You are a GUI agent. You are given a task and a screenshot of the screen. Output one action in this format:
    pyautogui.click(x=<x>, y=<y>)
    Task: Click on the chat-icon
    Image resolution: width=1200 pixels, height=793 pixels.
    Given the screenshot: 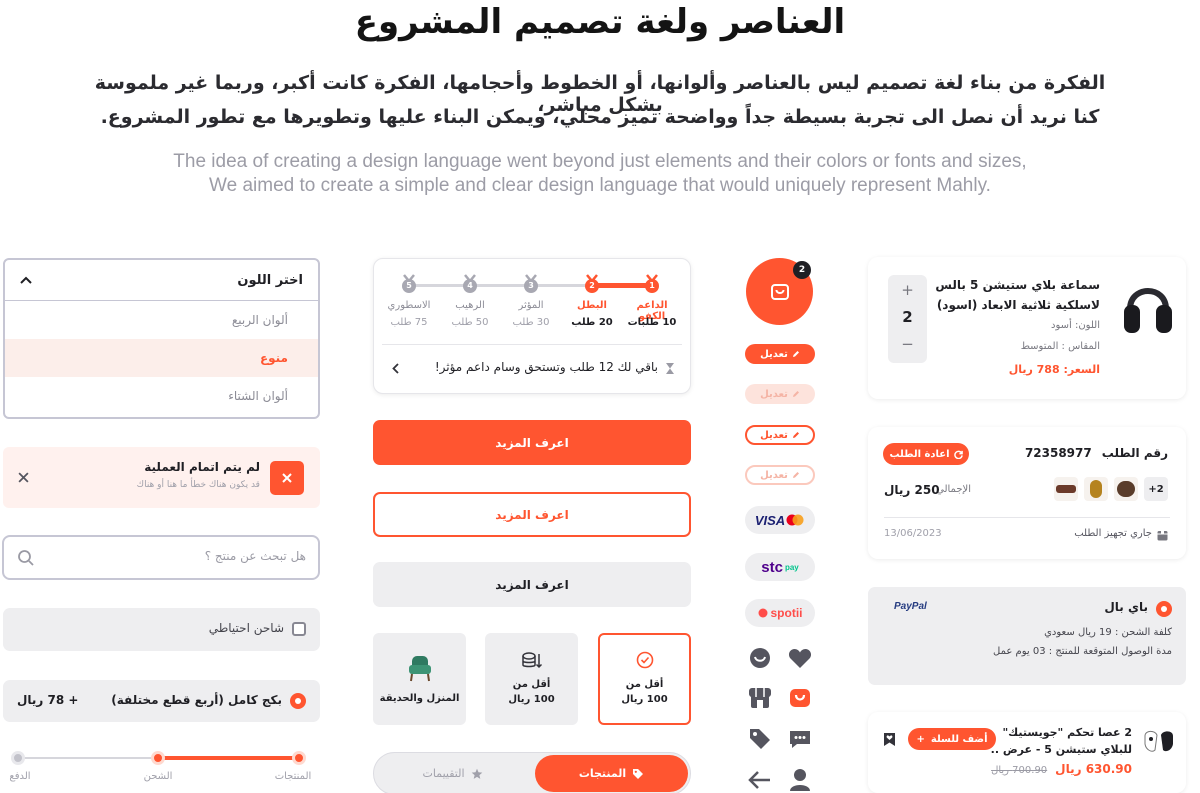 What is the action you would take?
    pyautogui.click(x=800, y=739)
    